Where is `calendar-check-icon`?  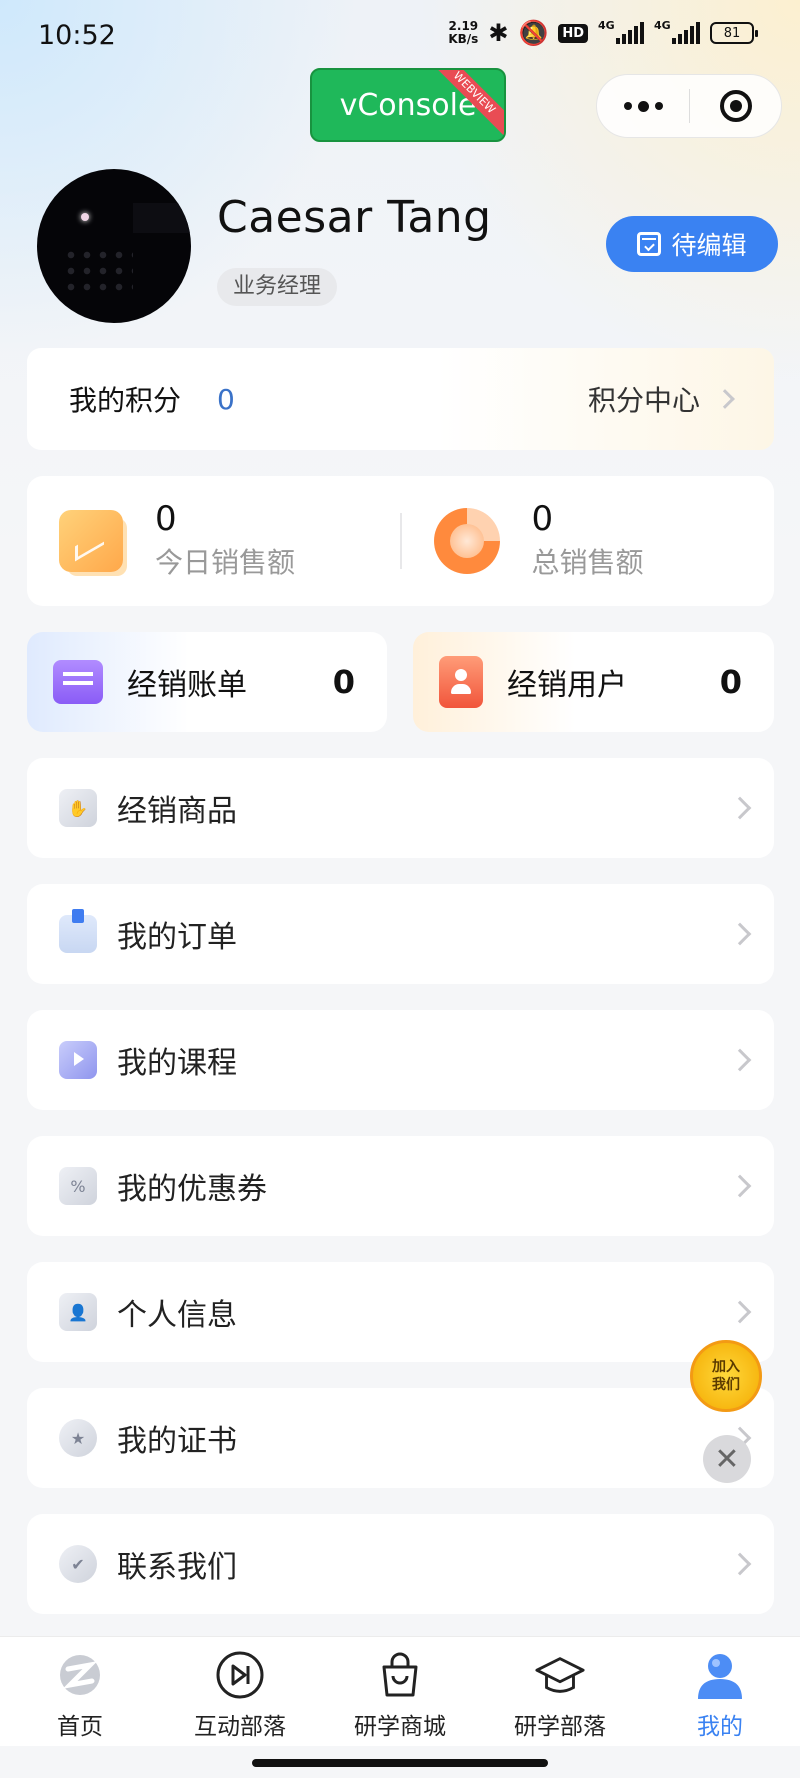 calendar-check-icon is located at coordinates (649, 244).